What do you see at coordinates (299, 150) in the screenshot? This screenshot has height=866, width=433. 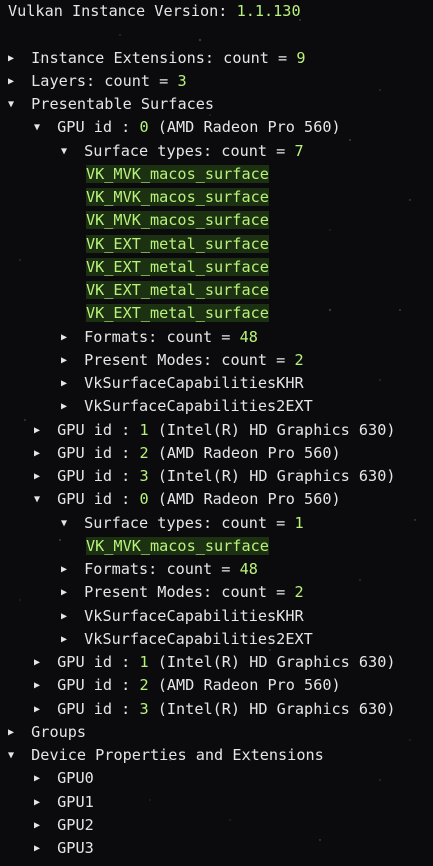 I see `node-count: 7` at bounding box center [299, 150].